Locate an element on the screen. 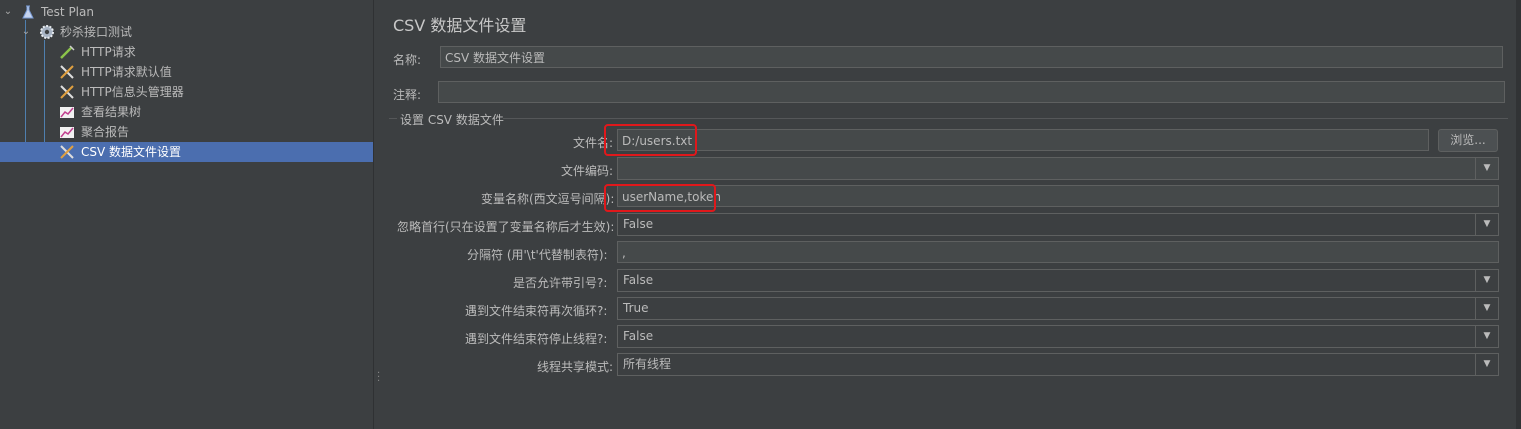 The image size is (1521, 429). encoding-select: ▼ is located at coordinates (1058, 168).